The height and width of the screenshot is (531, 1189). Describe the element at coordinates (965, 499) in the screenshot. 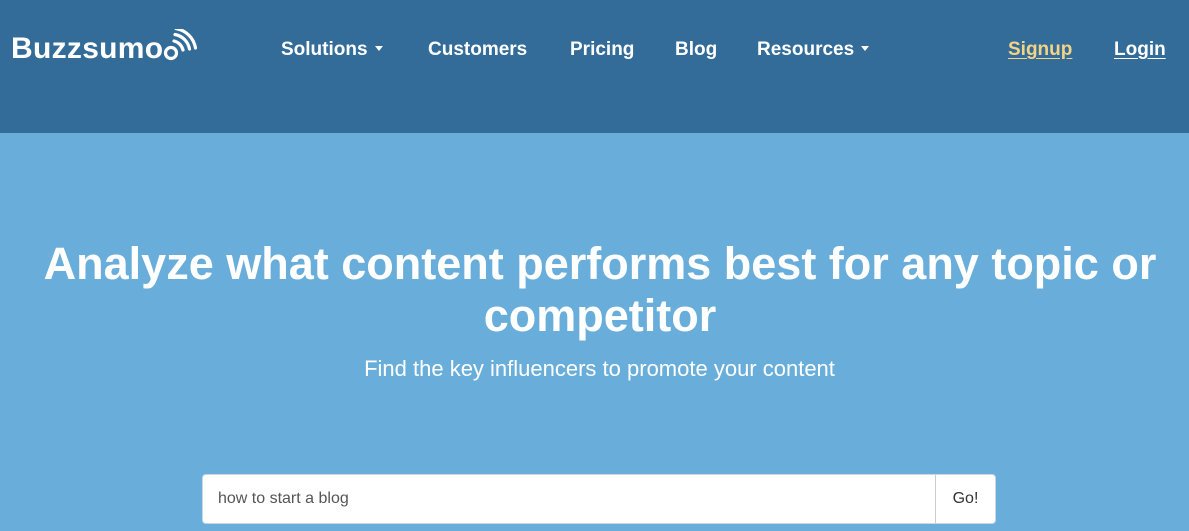

I see `go-button: Go!` at that location.